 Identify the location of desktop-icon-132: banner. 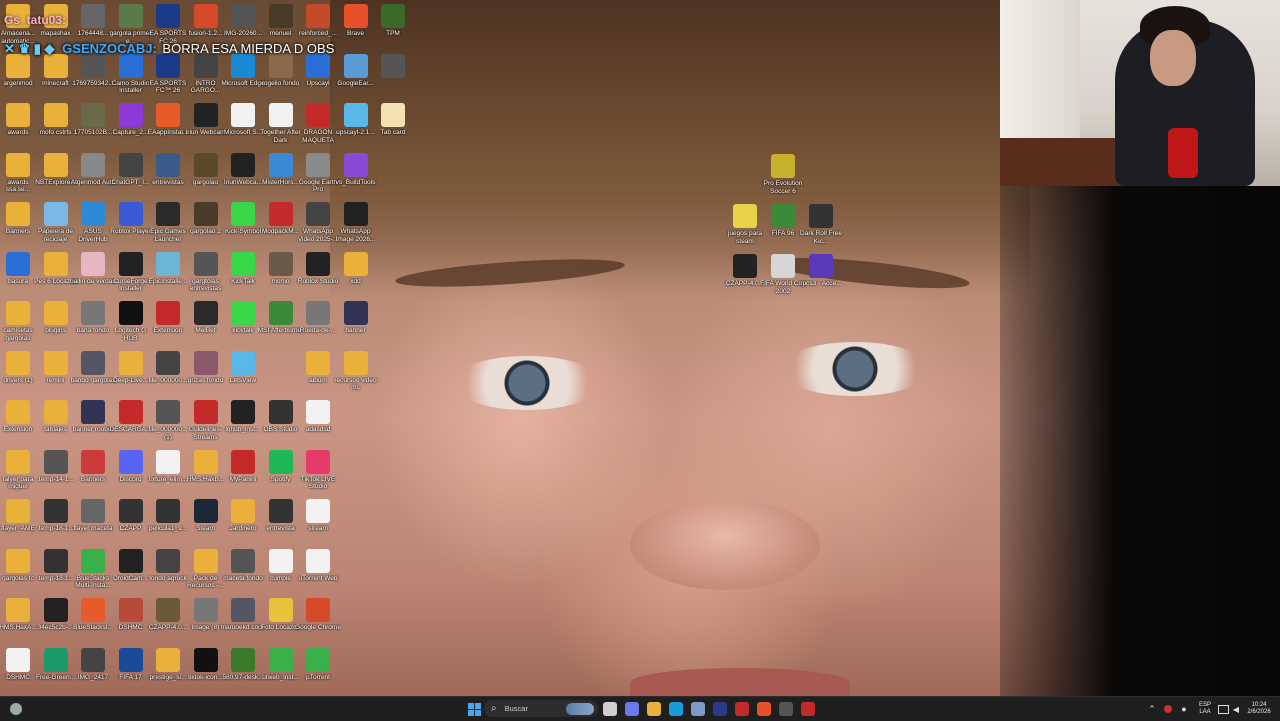
(356, 321).